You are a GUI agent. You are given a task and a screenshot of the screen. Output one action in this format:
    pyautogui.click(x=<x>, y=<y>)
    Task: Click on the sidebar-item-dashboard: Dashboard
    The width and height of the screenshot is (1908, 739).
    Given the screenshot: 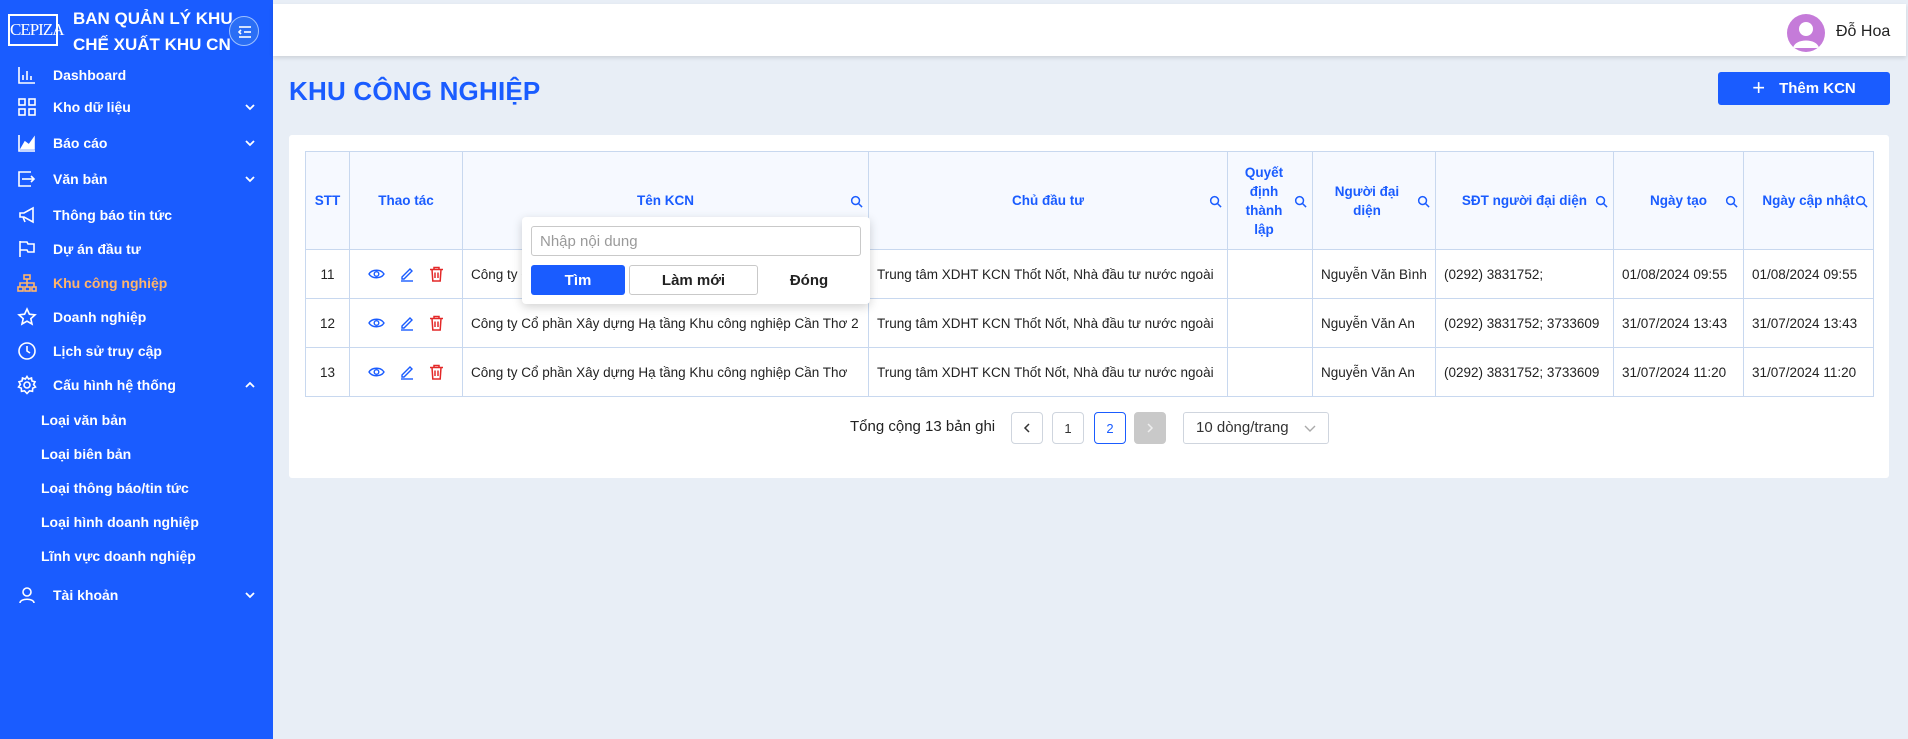 What is the action you would take?
    pyautogui.click(x=136, y=75)
    